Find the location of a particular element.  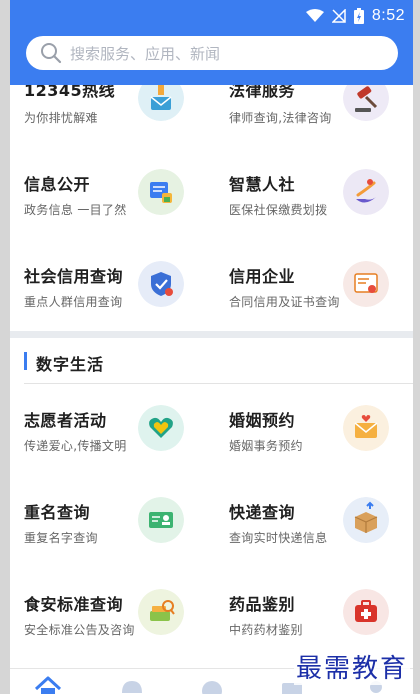

section-hairline is located at coordinates (218, 383).